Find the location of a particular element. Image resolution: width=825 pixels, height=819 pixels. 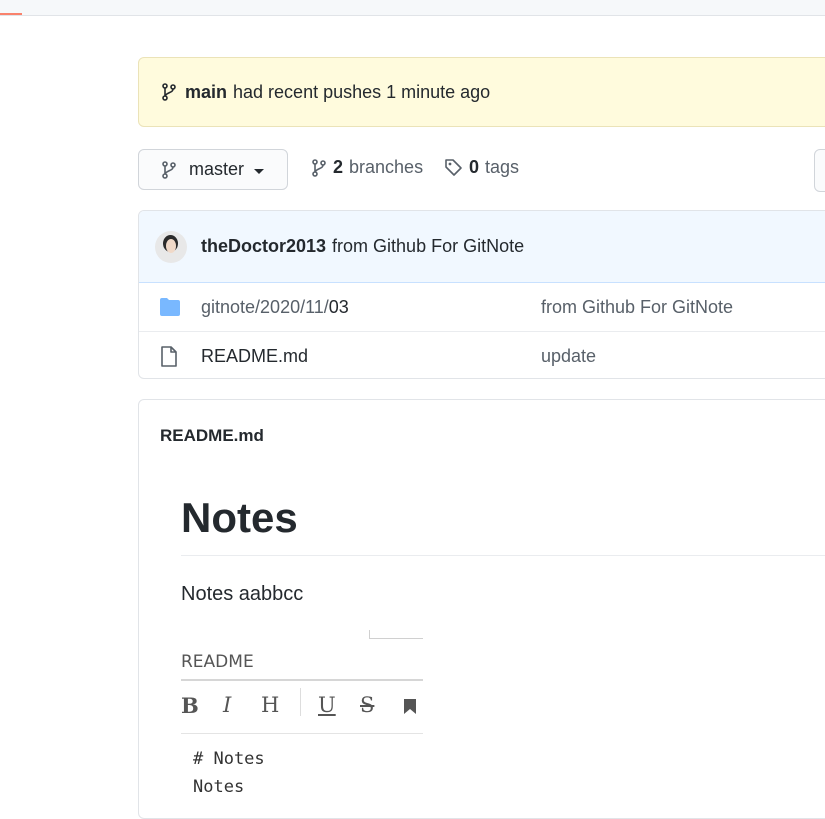

readme-paragraph: Notes aabbcc is located at coordinates (242, 594).